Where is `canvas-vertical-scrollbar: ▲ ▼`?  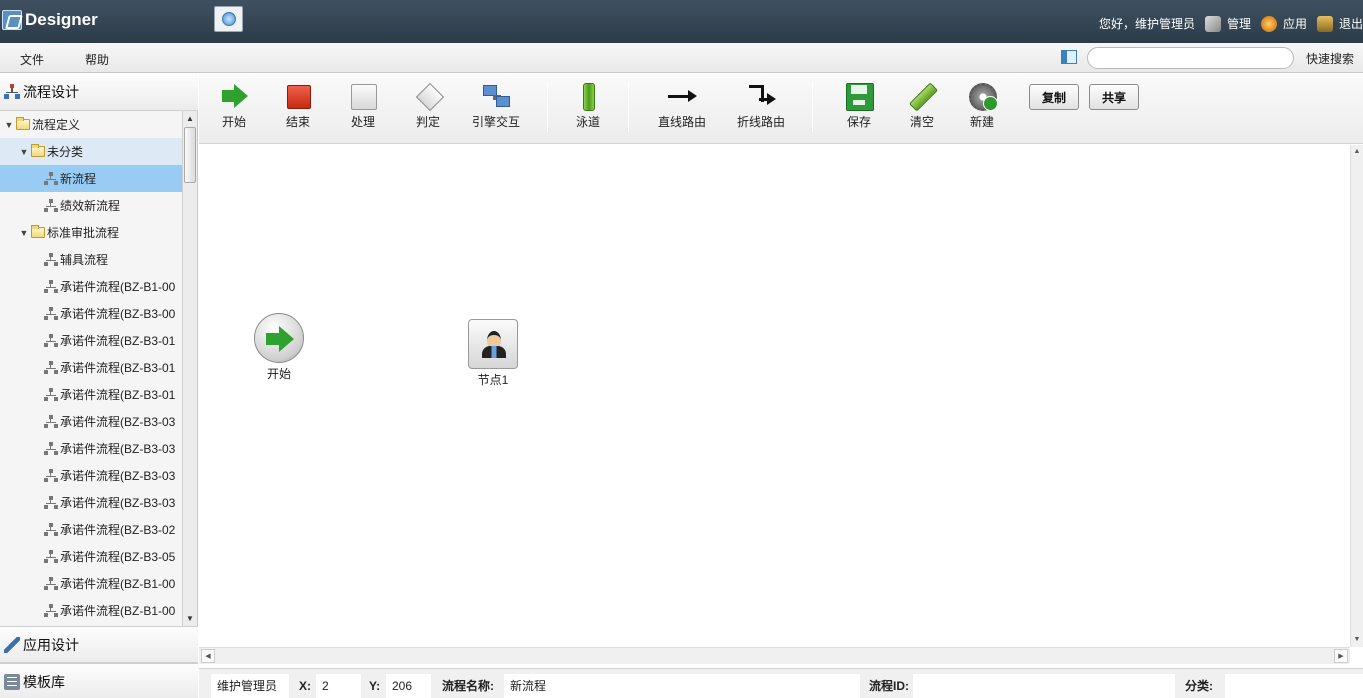 canvas-vertical-scrollbar: ▲ ▼ is located at coordinates (1356, 396).